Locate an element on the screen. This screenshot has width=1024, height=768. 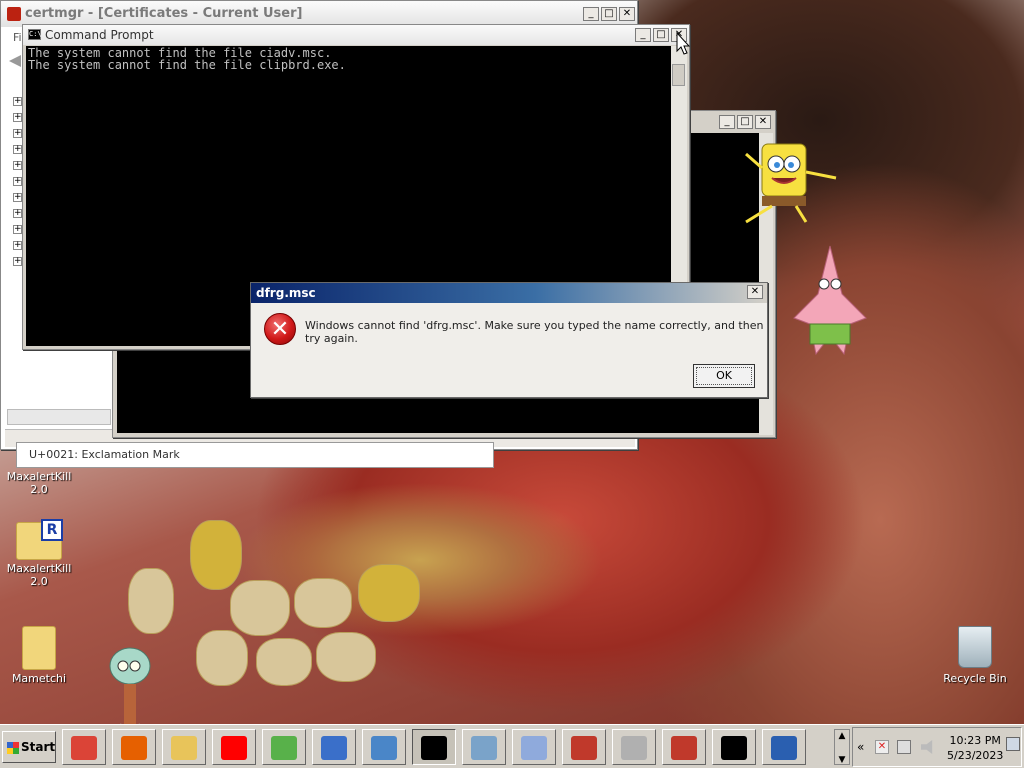
command-prompt-icon is located at coordinates (434, 748).